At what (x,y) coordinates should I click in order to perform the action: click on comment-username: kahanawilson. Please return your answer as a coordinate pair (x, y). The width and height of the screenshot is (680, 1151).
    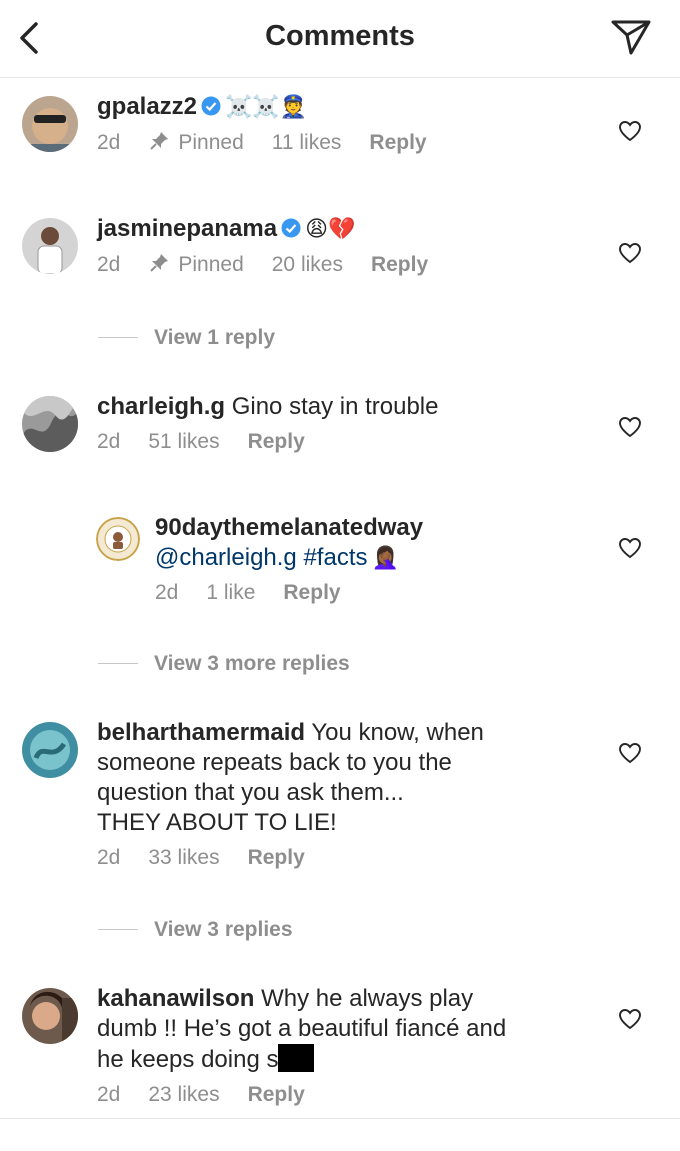
    Looking at the image, I should click on (175, 998).